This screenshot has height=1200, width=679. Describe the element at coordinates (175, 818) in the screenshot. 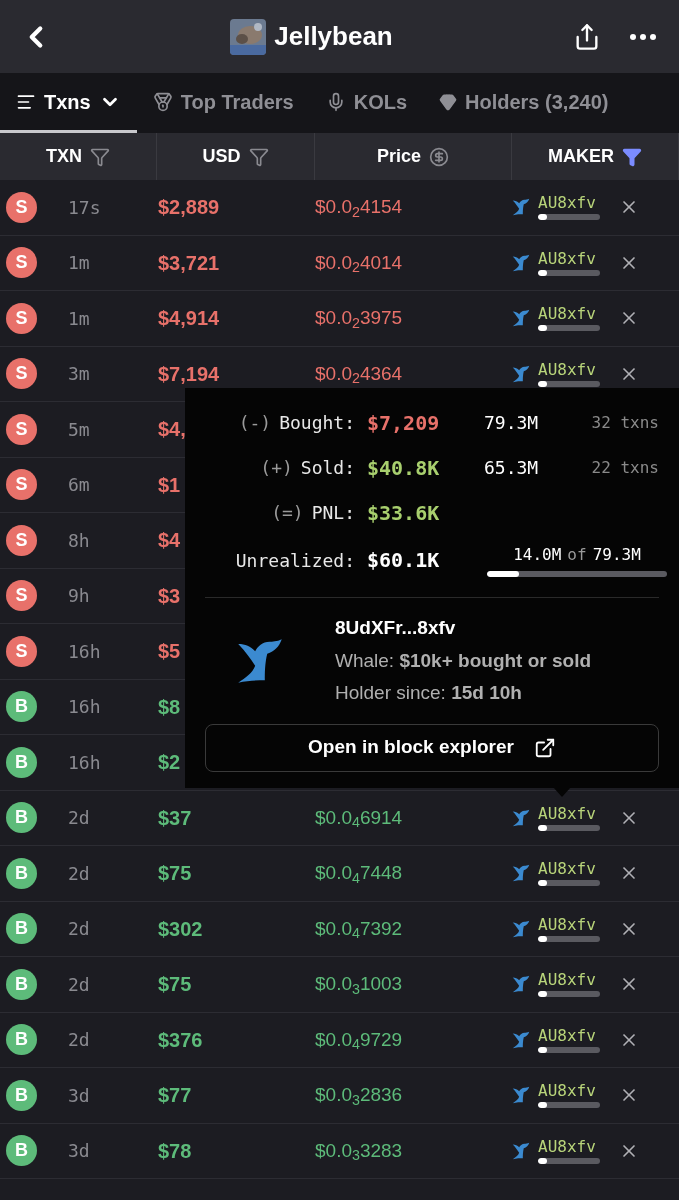

I see `usd-cell-text: $37` at that location.